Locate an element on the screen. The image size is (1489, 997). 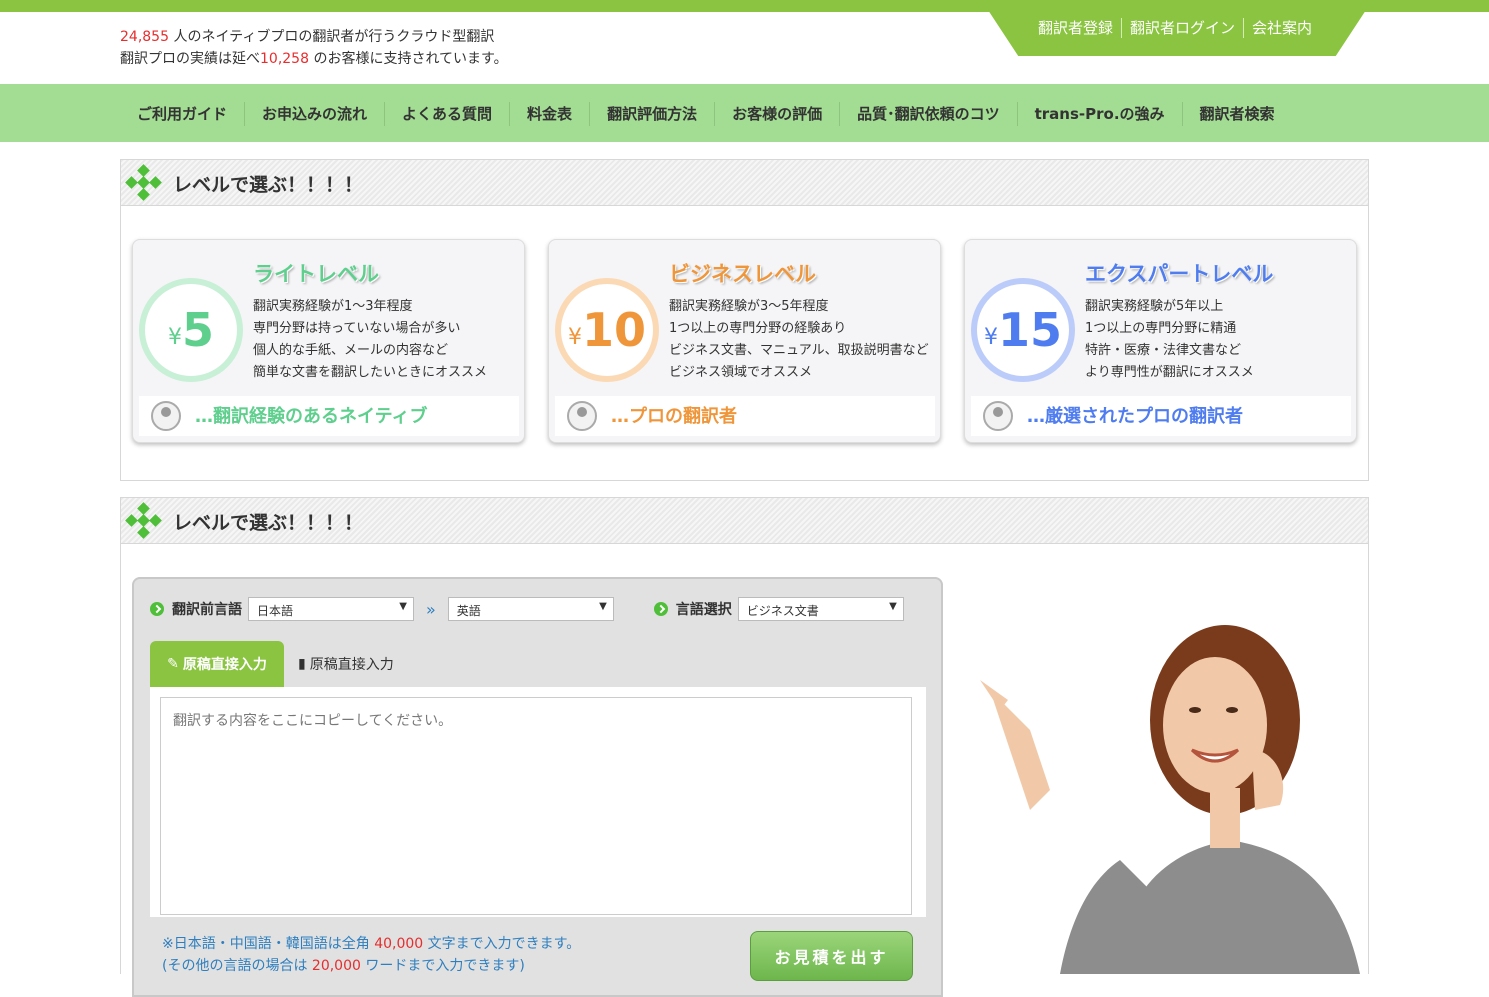
nav-item-evaluation: 翻訳評価方法 is located at coordinates (651, 114).